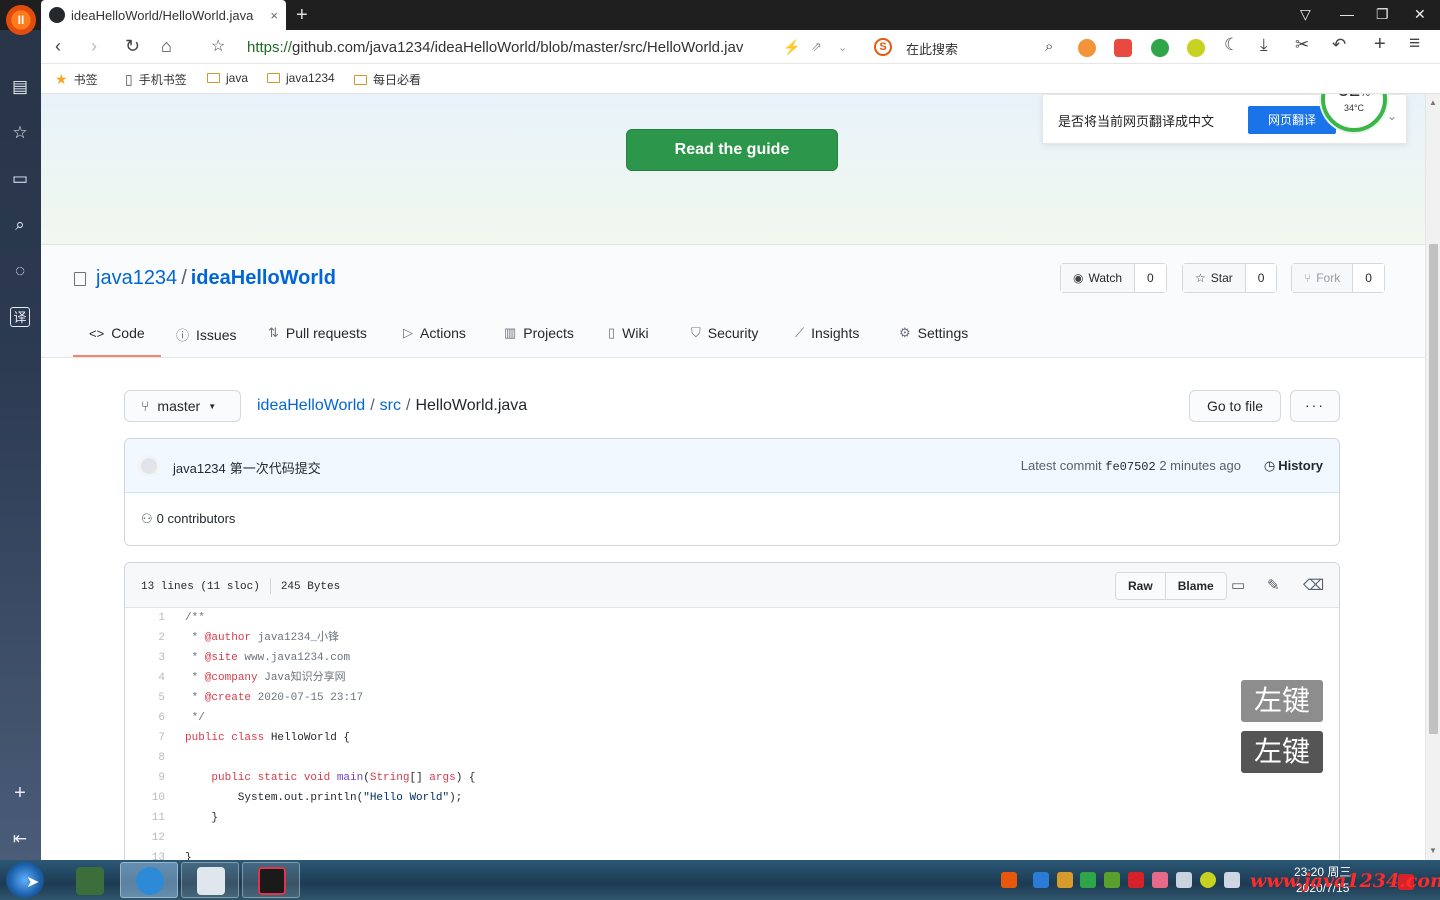 The width and height of the screenshot is (1440, 900). I want to click on desktop-icon: ▭, so click(1238, 585).